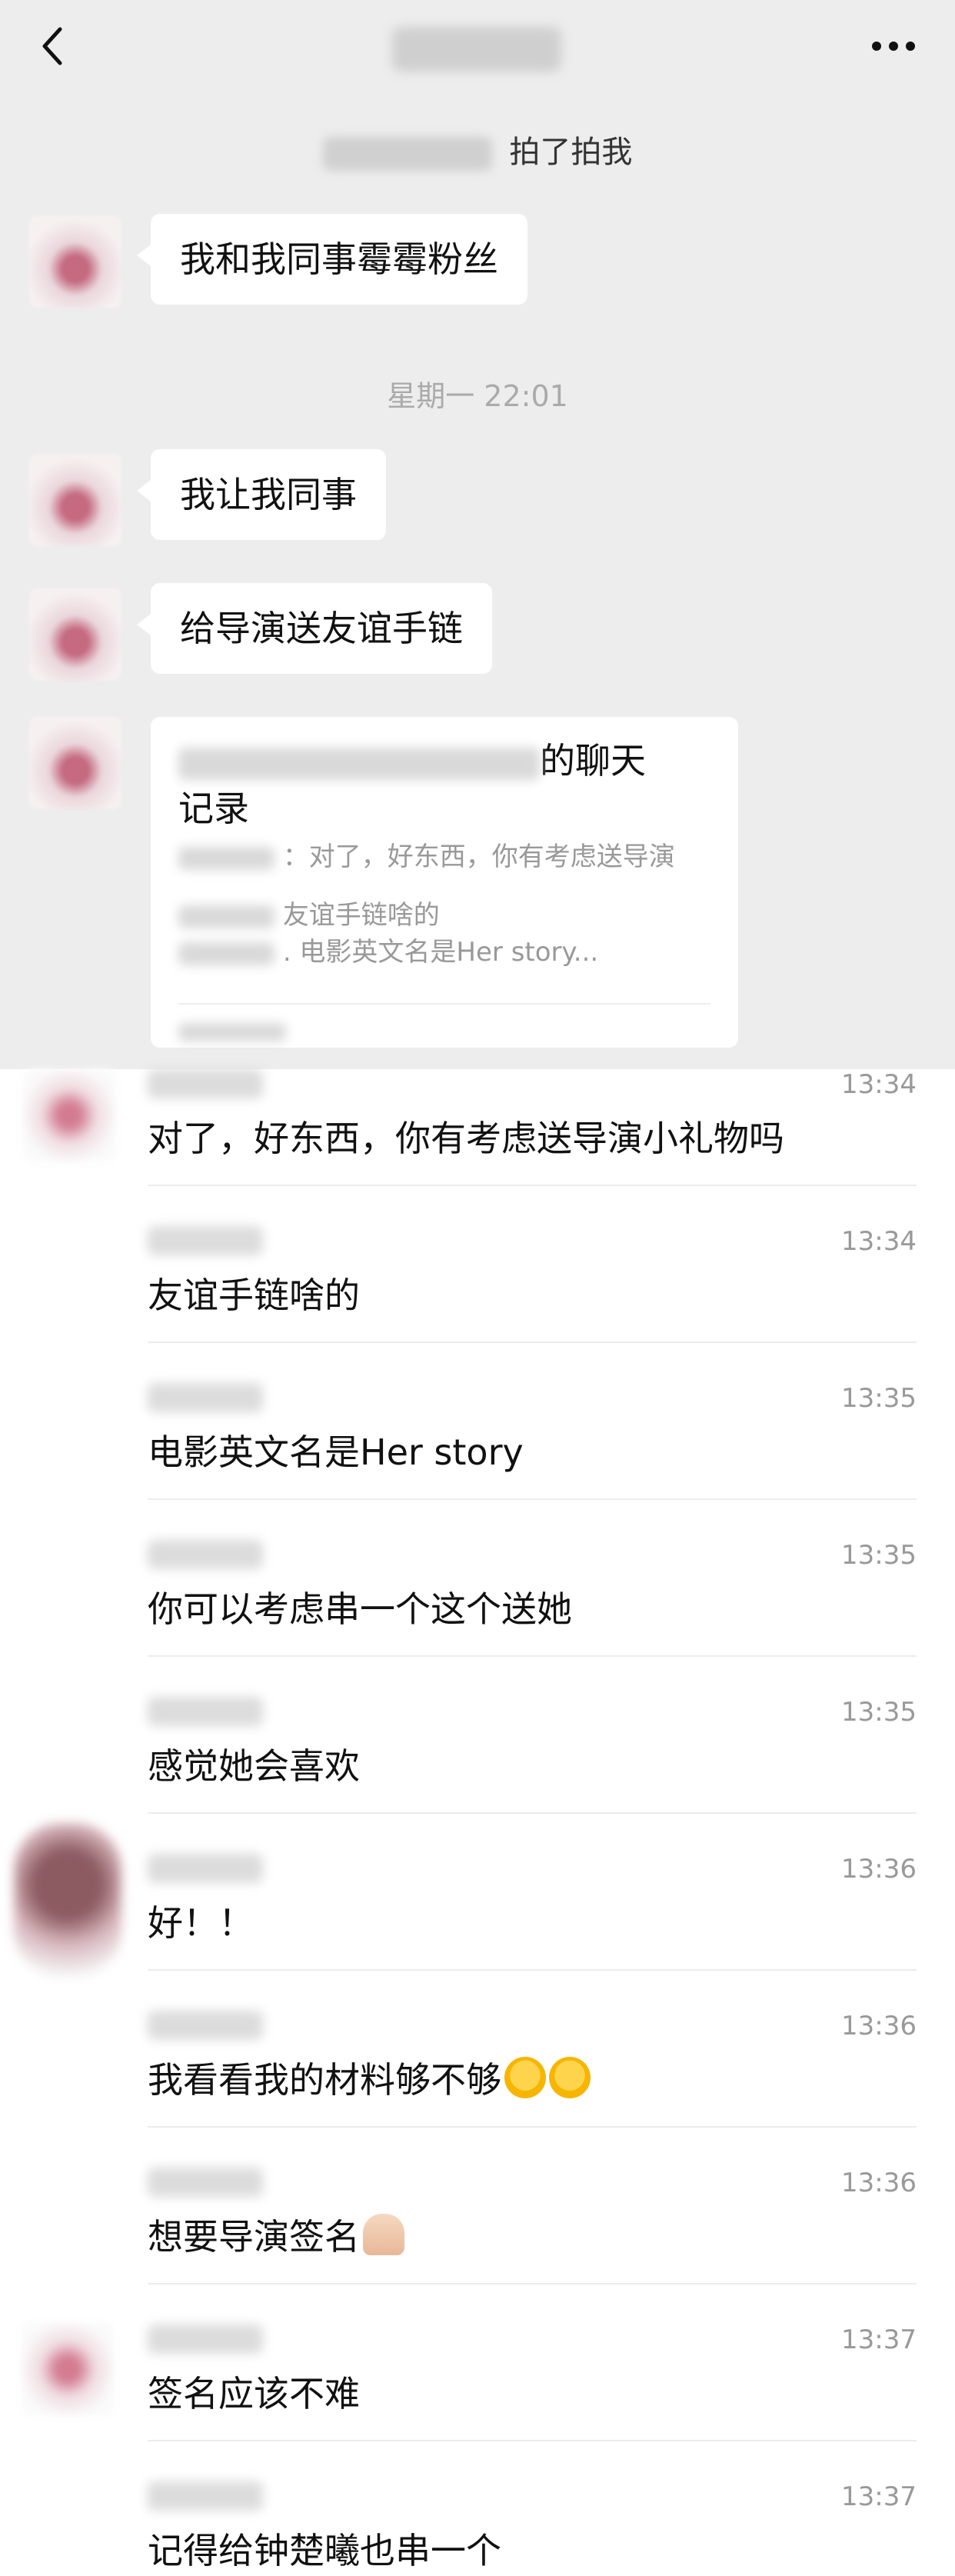  Describe the element at coordinates (893, 46) in the screenshot. I see `more-icon` at that location.